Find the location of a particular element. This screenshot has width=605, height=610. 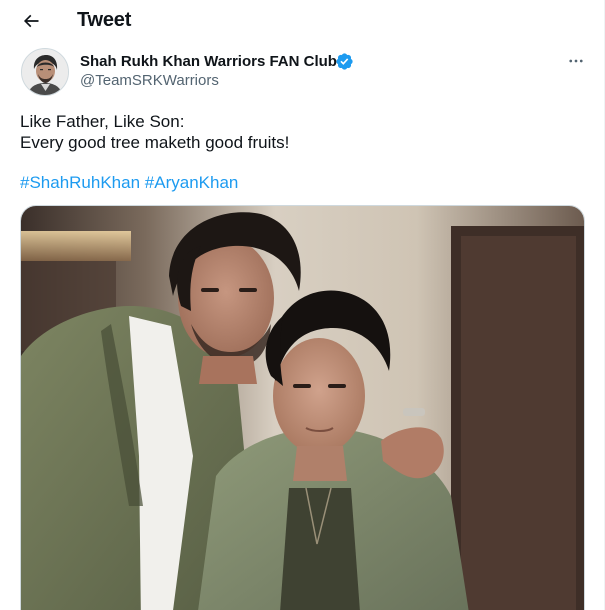

page-header: Tweet is located at coordinates (302, 20).